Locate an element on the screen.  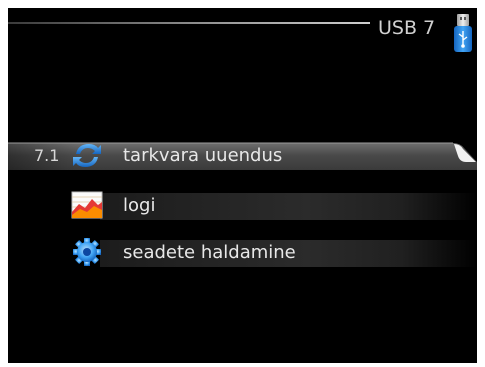
refresh-icon is located at coordinates (87, 155).